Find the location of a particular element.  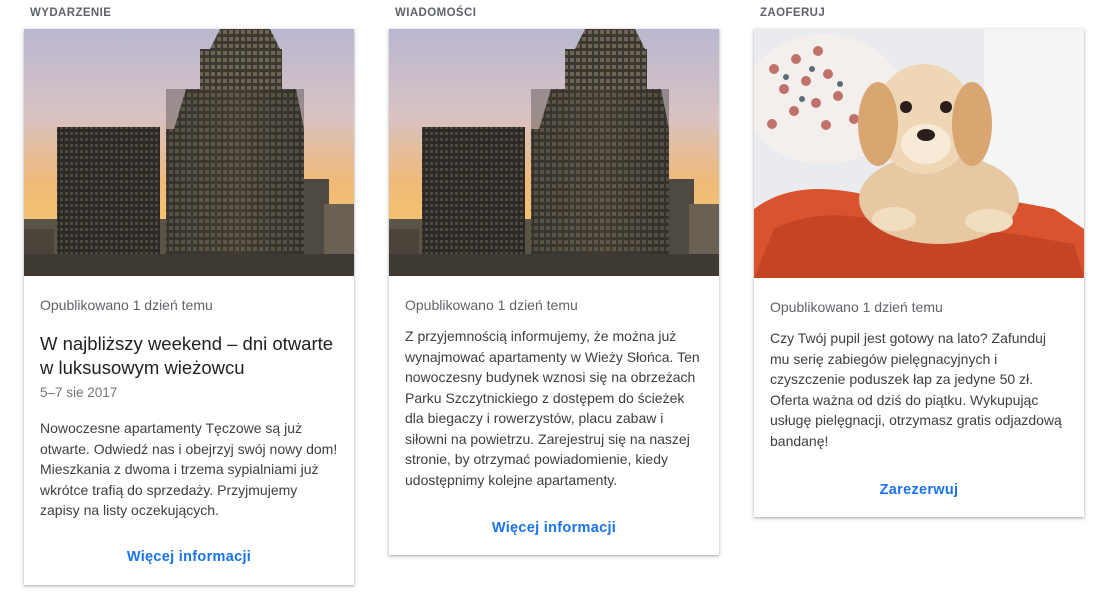

category-label: ZAOFERUJ is located at coordinates (793, 13).